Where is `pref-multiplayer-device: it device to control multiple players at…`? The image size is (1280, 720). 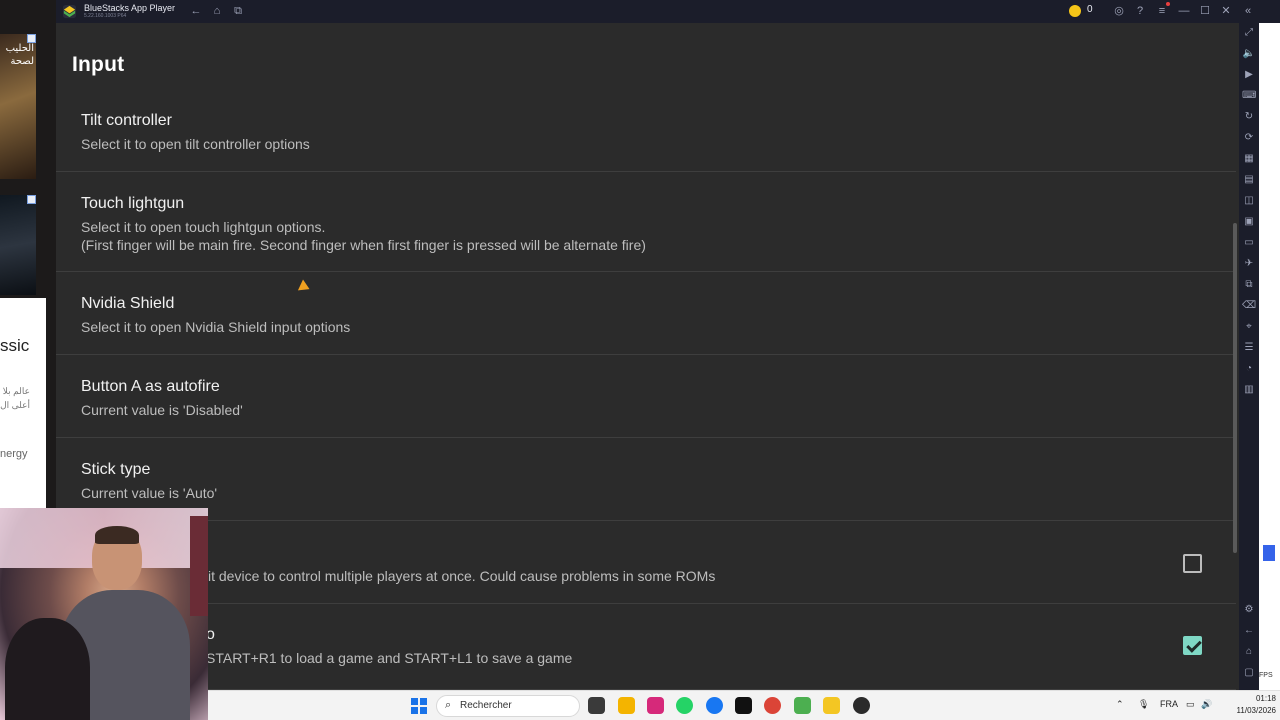 pref-multiplayer-device: it device to control multiple players at… is located at coordinates (646, 562).